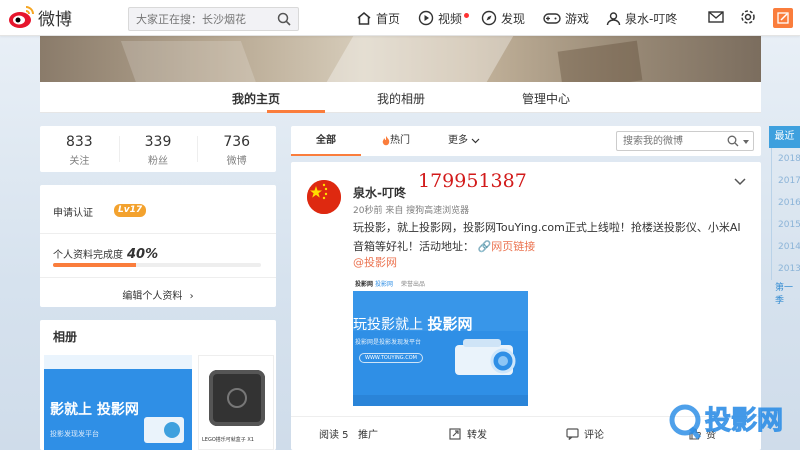 This screenshot has height=450, width=800. I want to click on timeline-year: 2018, so click(785, 159).